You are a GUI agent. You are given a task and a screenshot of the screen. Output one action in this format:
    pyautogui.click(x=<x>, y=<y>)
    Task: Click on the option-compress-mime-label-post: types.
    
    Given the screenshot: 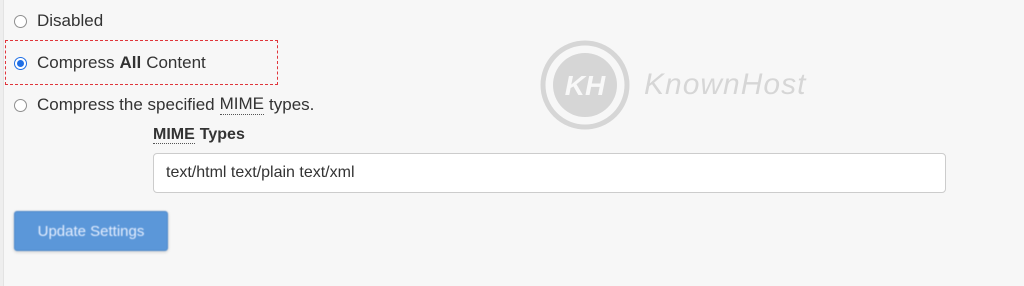 What is the action you would take?
    pyautogui.click(x=292, y=104)
    